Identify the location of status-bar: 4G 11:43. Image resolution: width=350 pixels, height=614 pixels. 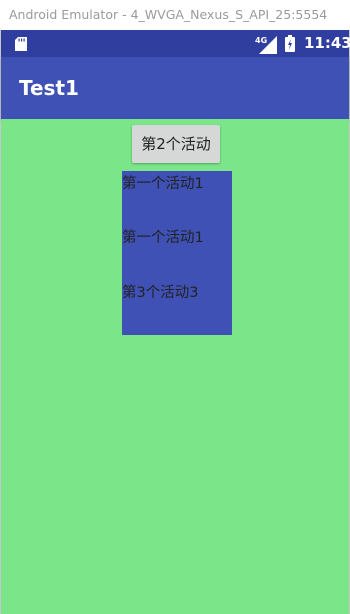
(175, 43).